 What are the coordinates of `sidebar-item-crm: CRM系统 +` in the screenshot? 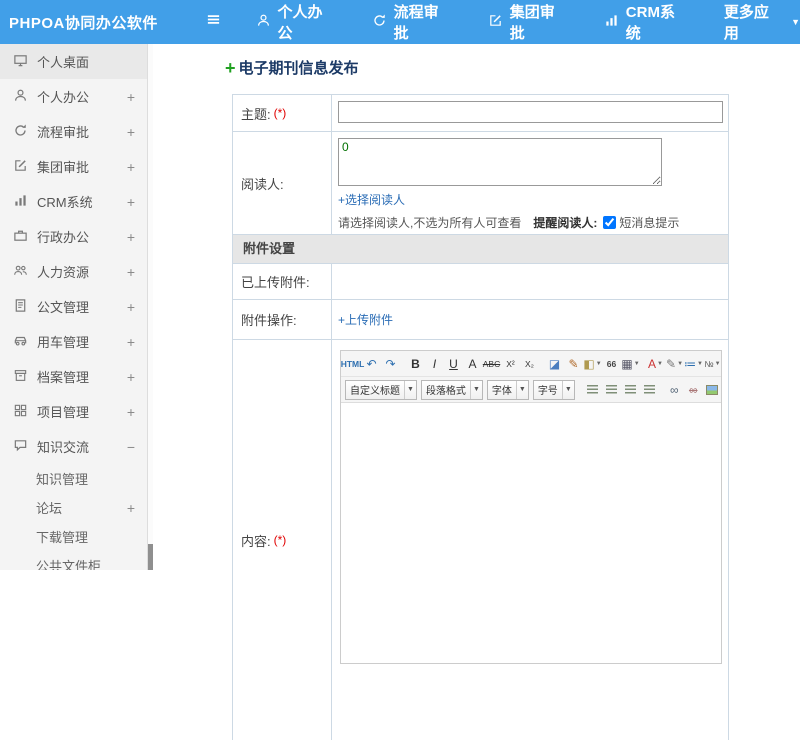 It's located at (73, 201).